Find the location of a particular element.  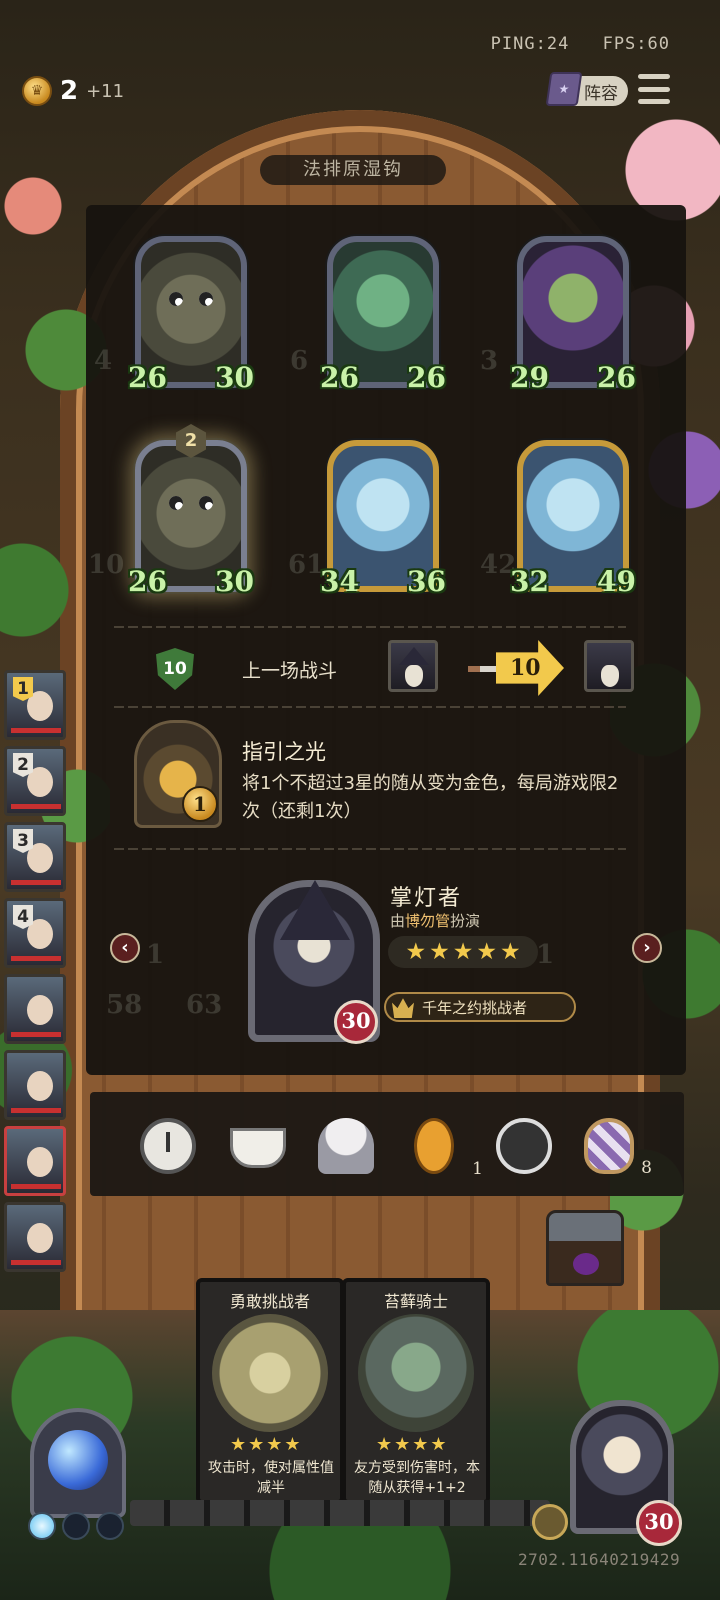

board-minion: 26 30 is located at coordinates (191, 316).